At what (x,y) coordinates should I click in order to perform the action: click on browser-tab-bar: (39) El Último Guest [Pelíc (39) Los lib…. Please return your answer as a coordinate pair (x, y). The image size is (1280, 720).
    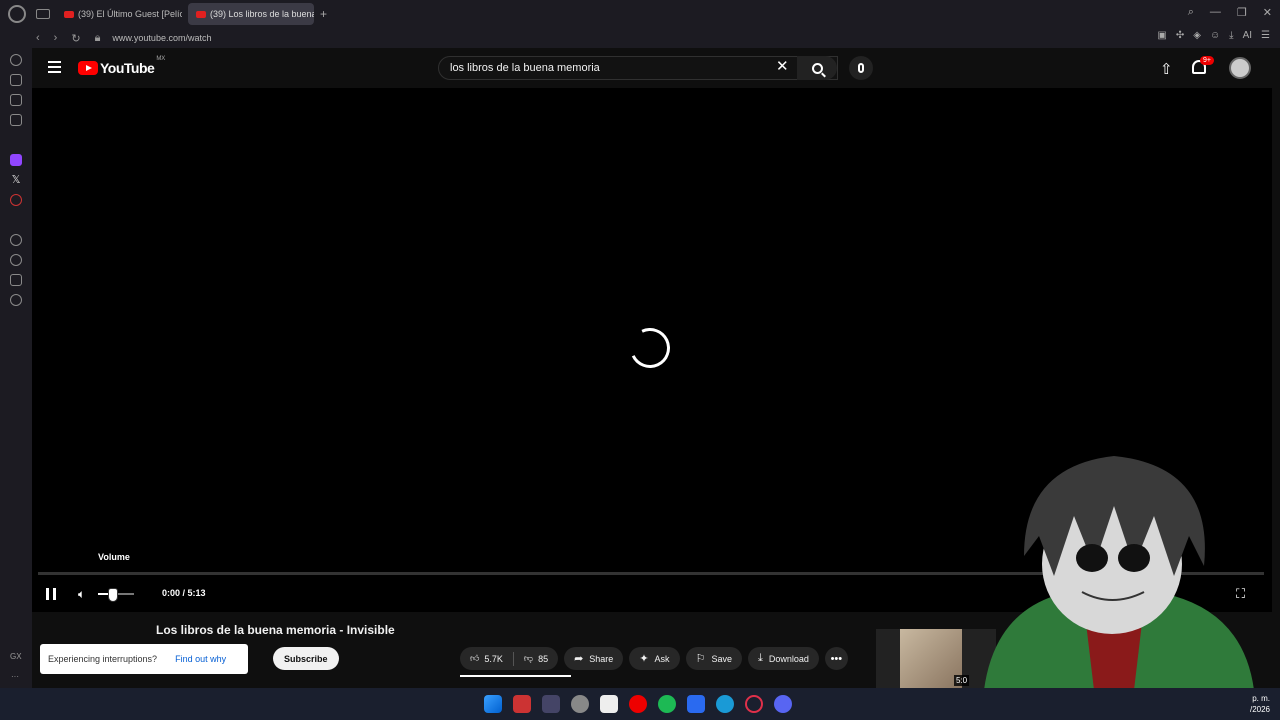
    Looking at the image, I should click on (640, 14).